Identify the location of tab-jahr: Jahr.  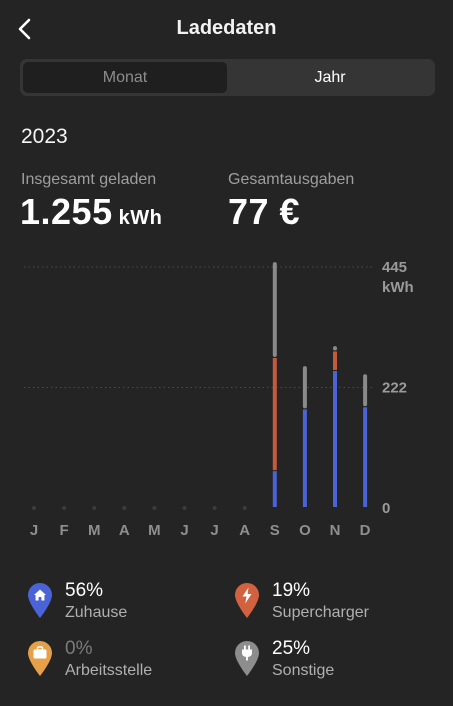
(330, 77).